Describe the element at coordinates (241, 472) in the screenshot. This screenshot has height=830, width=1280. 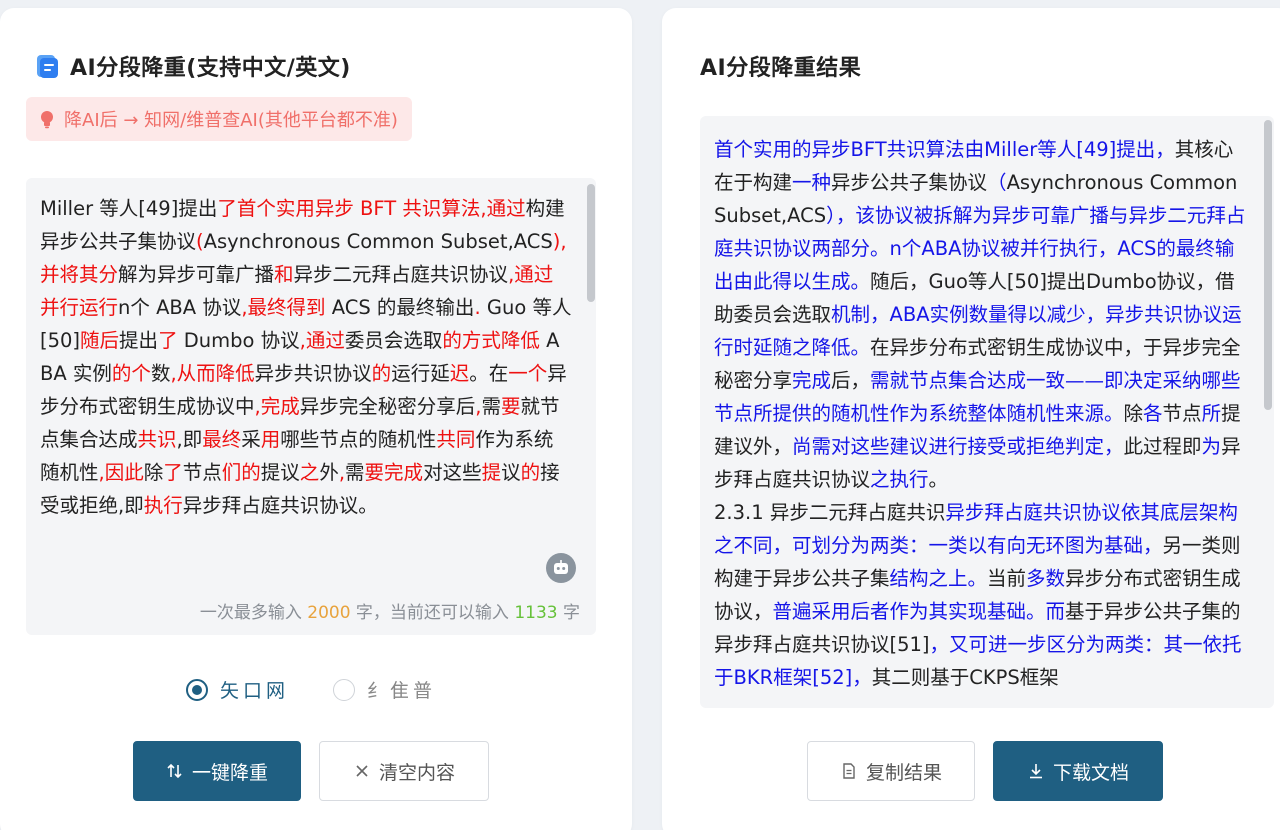
I see `h-segment: 们的` at that location.